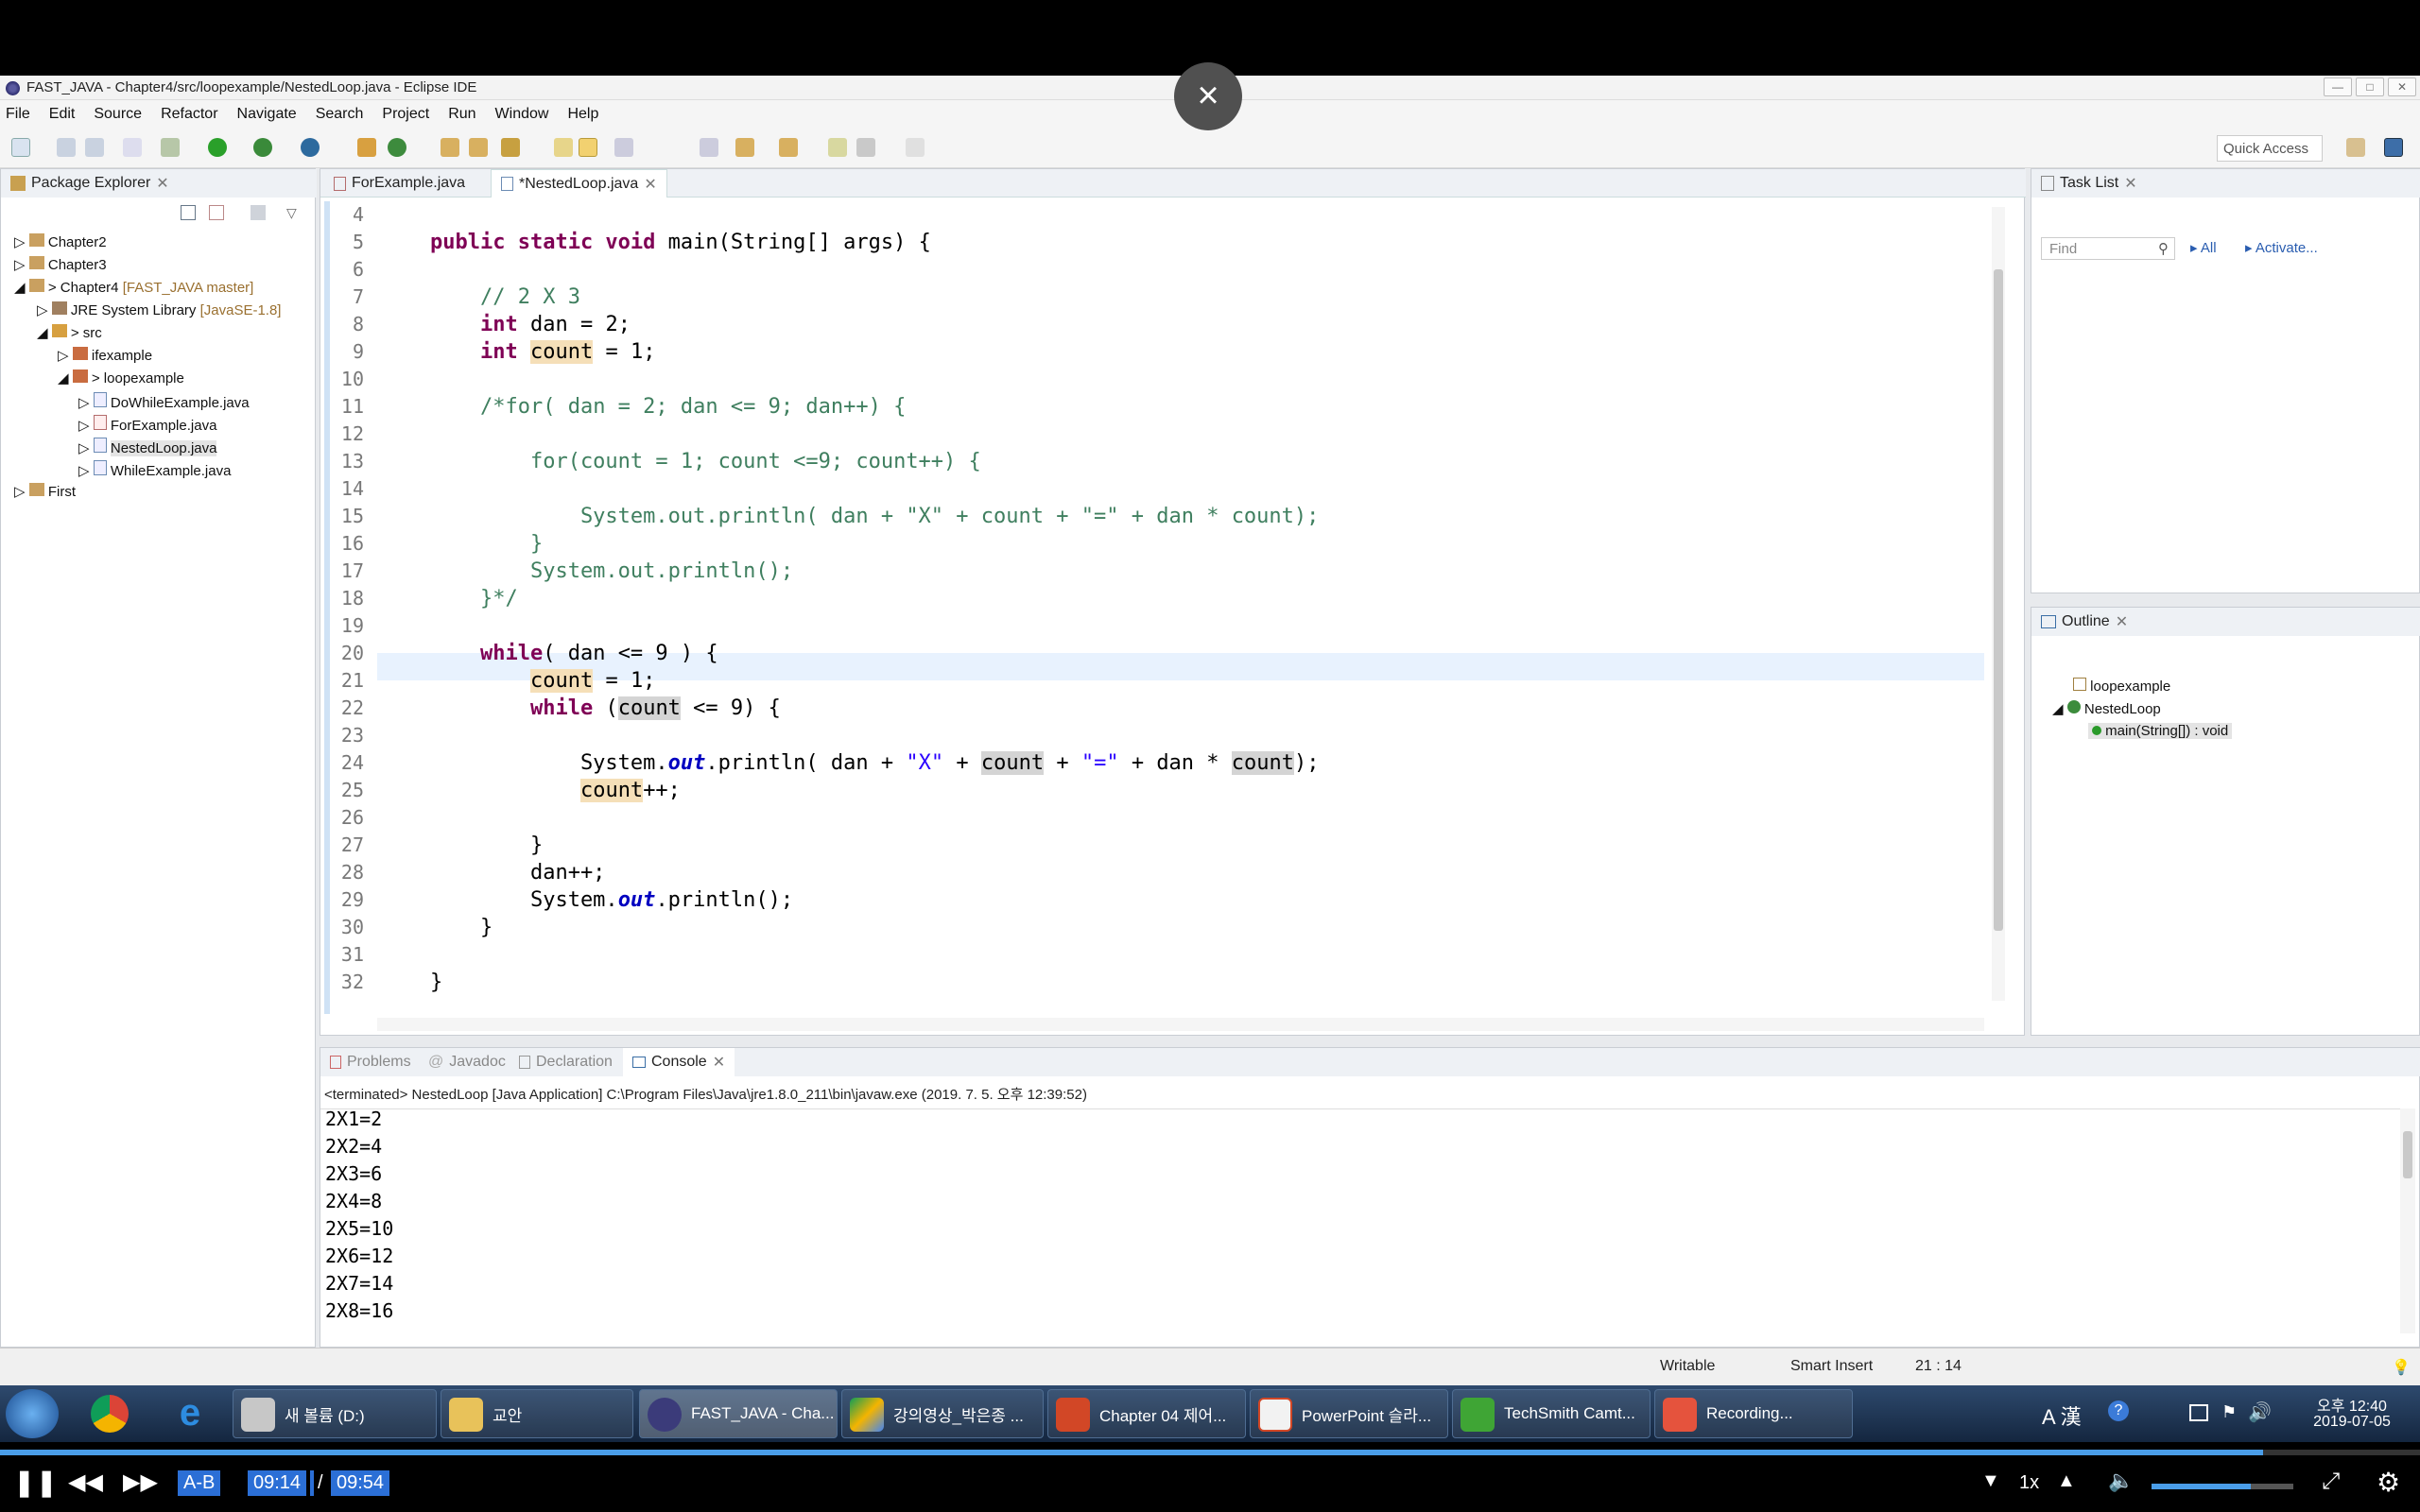 The image size is (2420, 1512). What do you see at coordinates (105, 355) in the screenshot?
I see `tree-item-ifexample: ▷ ifexample` at bounding box center [105, 355].